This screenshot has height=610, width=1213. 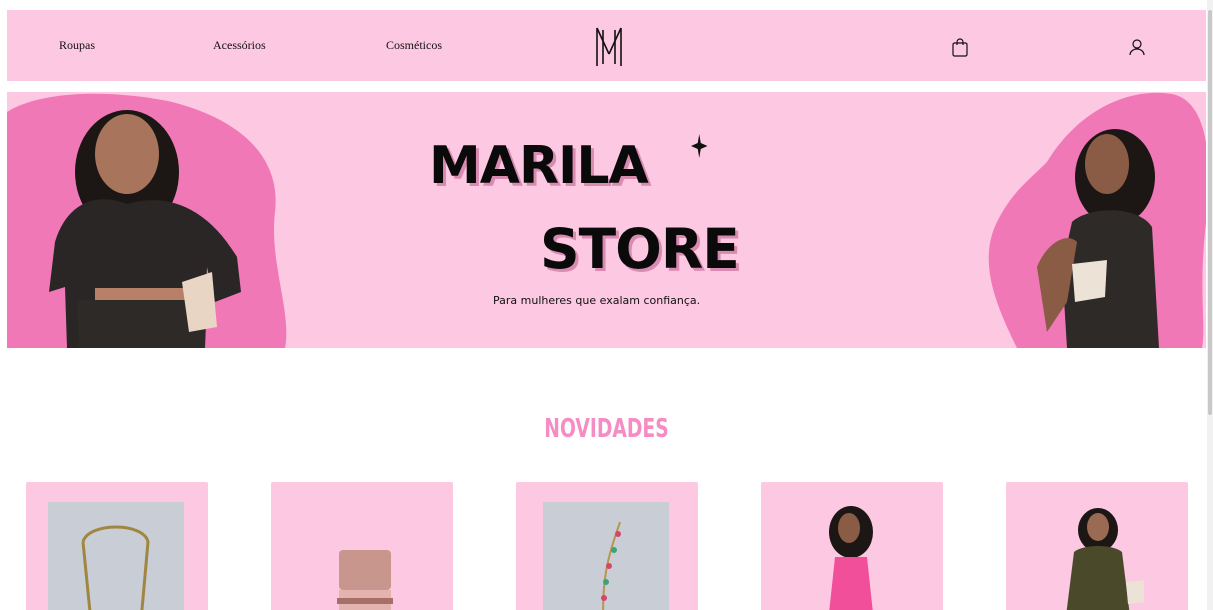 I want to click on hero-left-model-image, so click(x=147, y=220).